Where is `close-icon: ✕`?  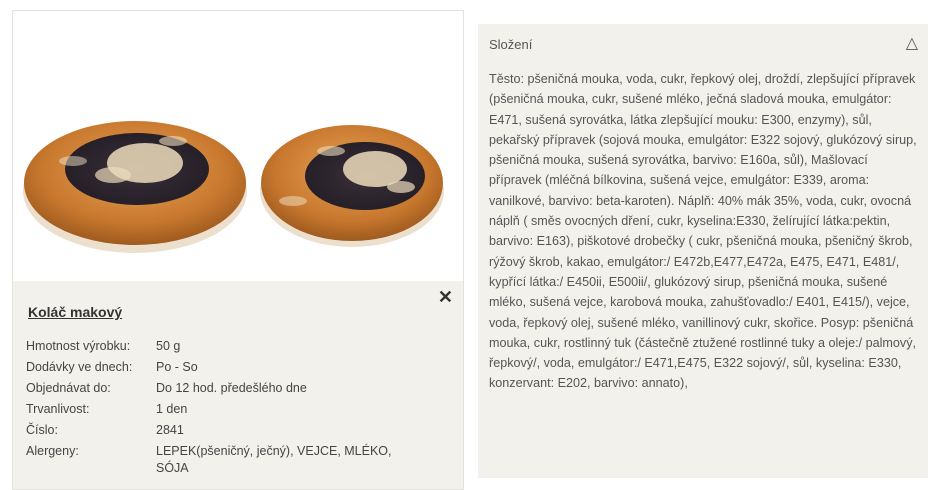 close-icon: ✕ is located at coordinates (445, 297).